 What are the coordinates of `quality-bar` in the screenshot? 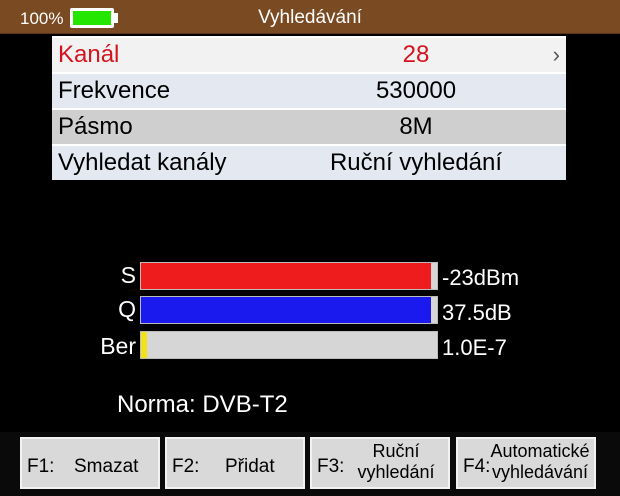 It's located at (289, 310).